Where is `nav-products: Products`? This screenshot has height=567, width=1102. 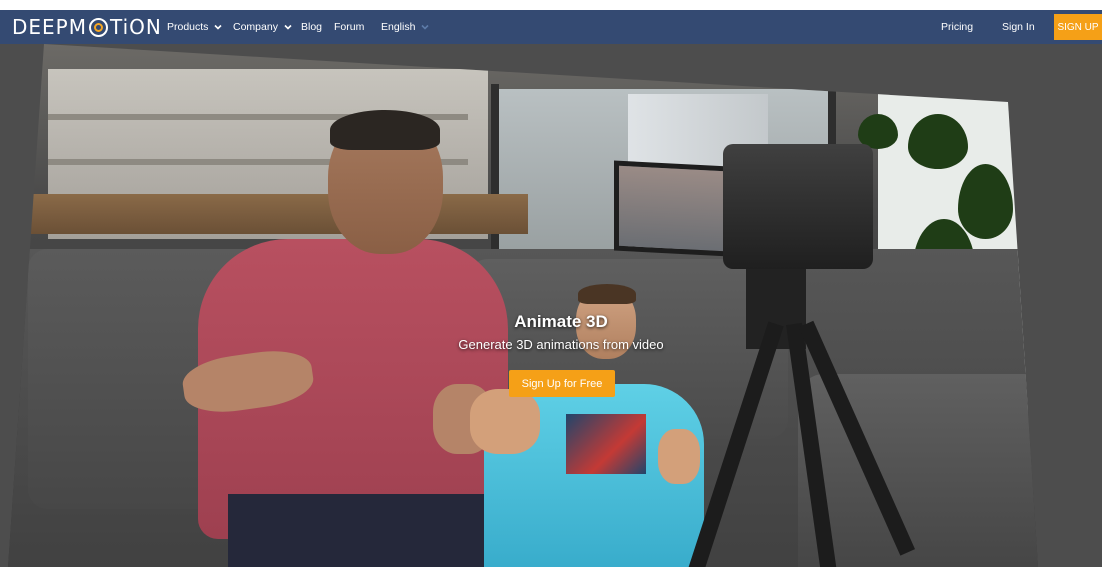
nav-products: Products is located at coordinates (195, 27).